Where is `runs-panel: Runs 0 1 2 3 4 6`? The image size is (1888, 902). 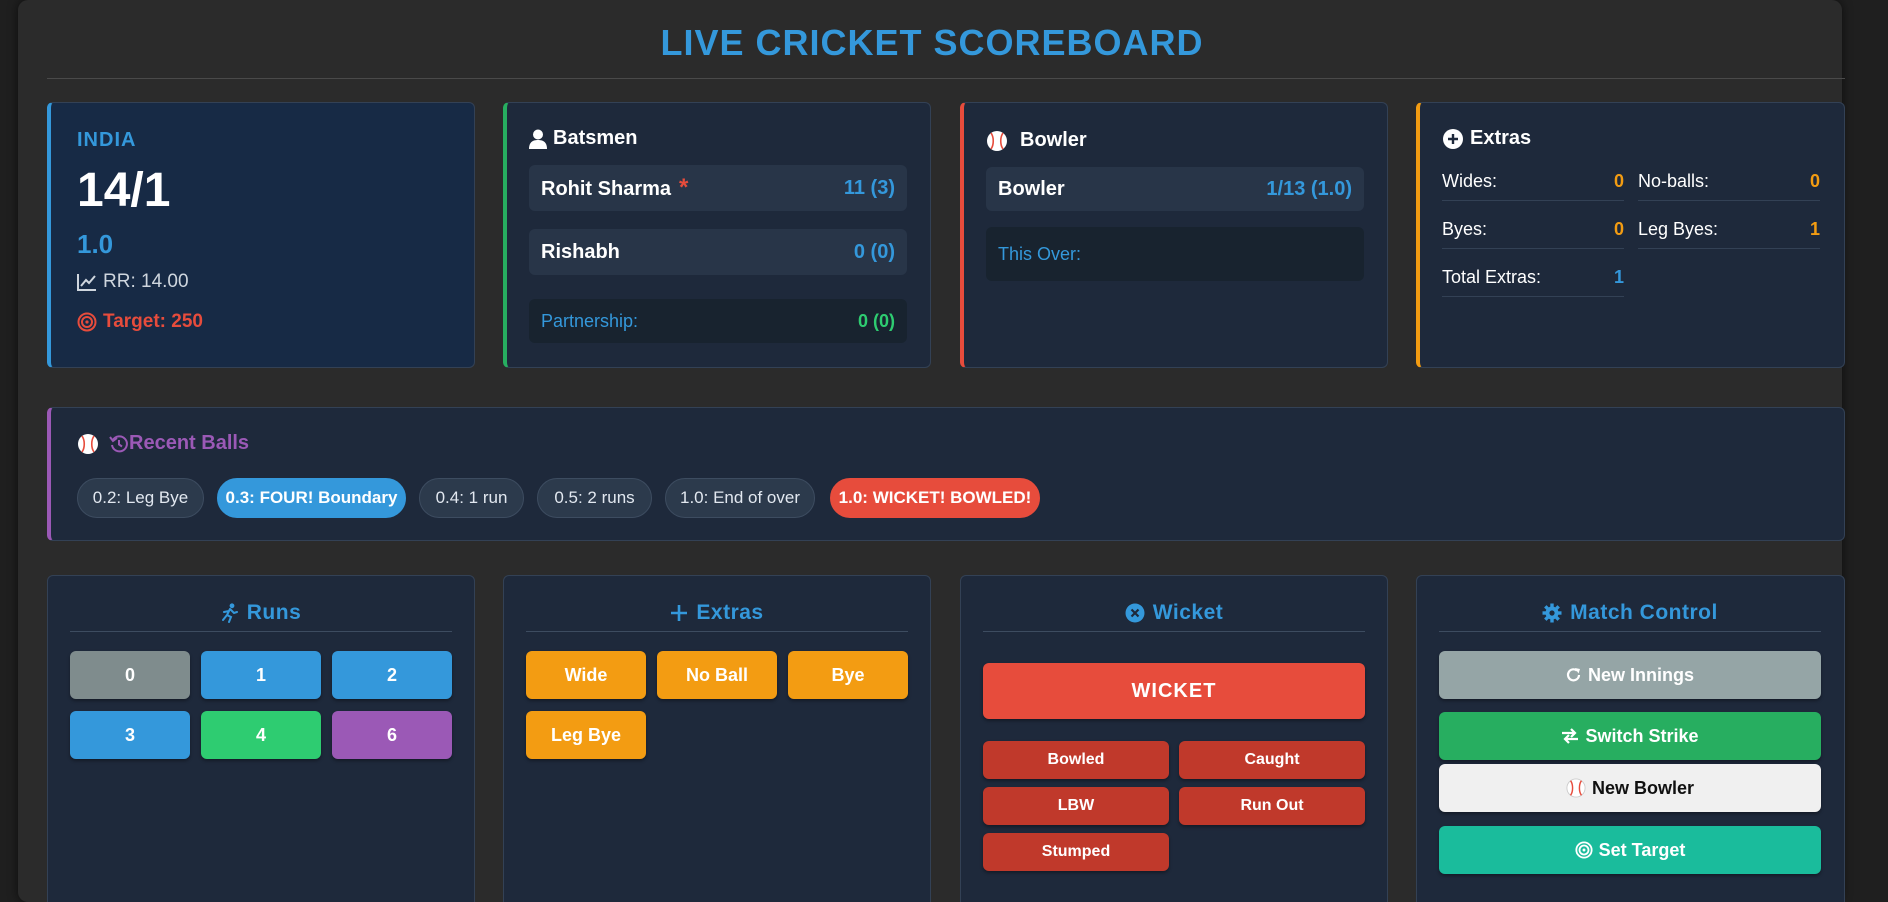
runs-panel: Runs 0 1 2 3 4 6 is located at coordinates (261, 738).